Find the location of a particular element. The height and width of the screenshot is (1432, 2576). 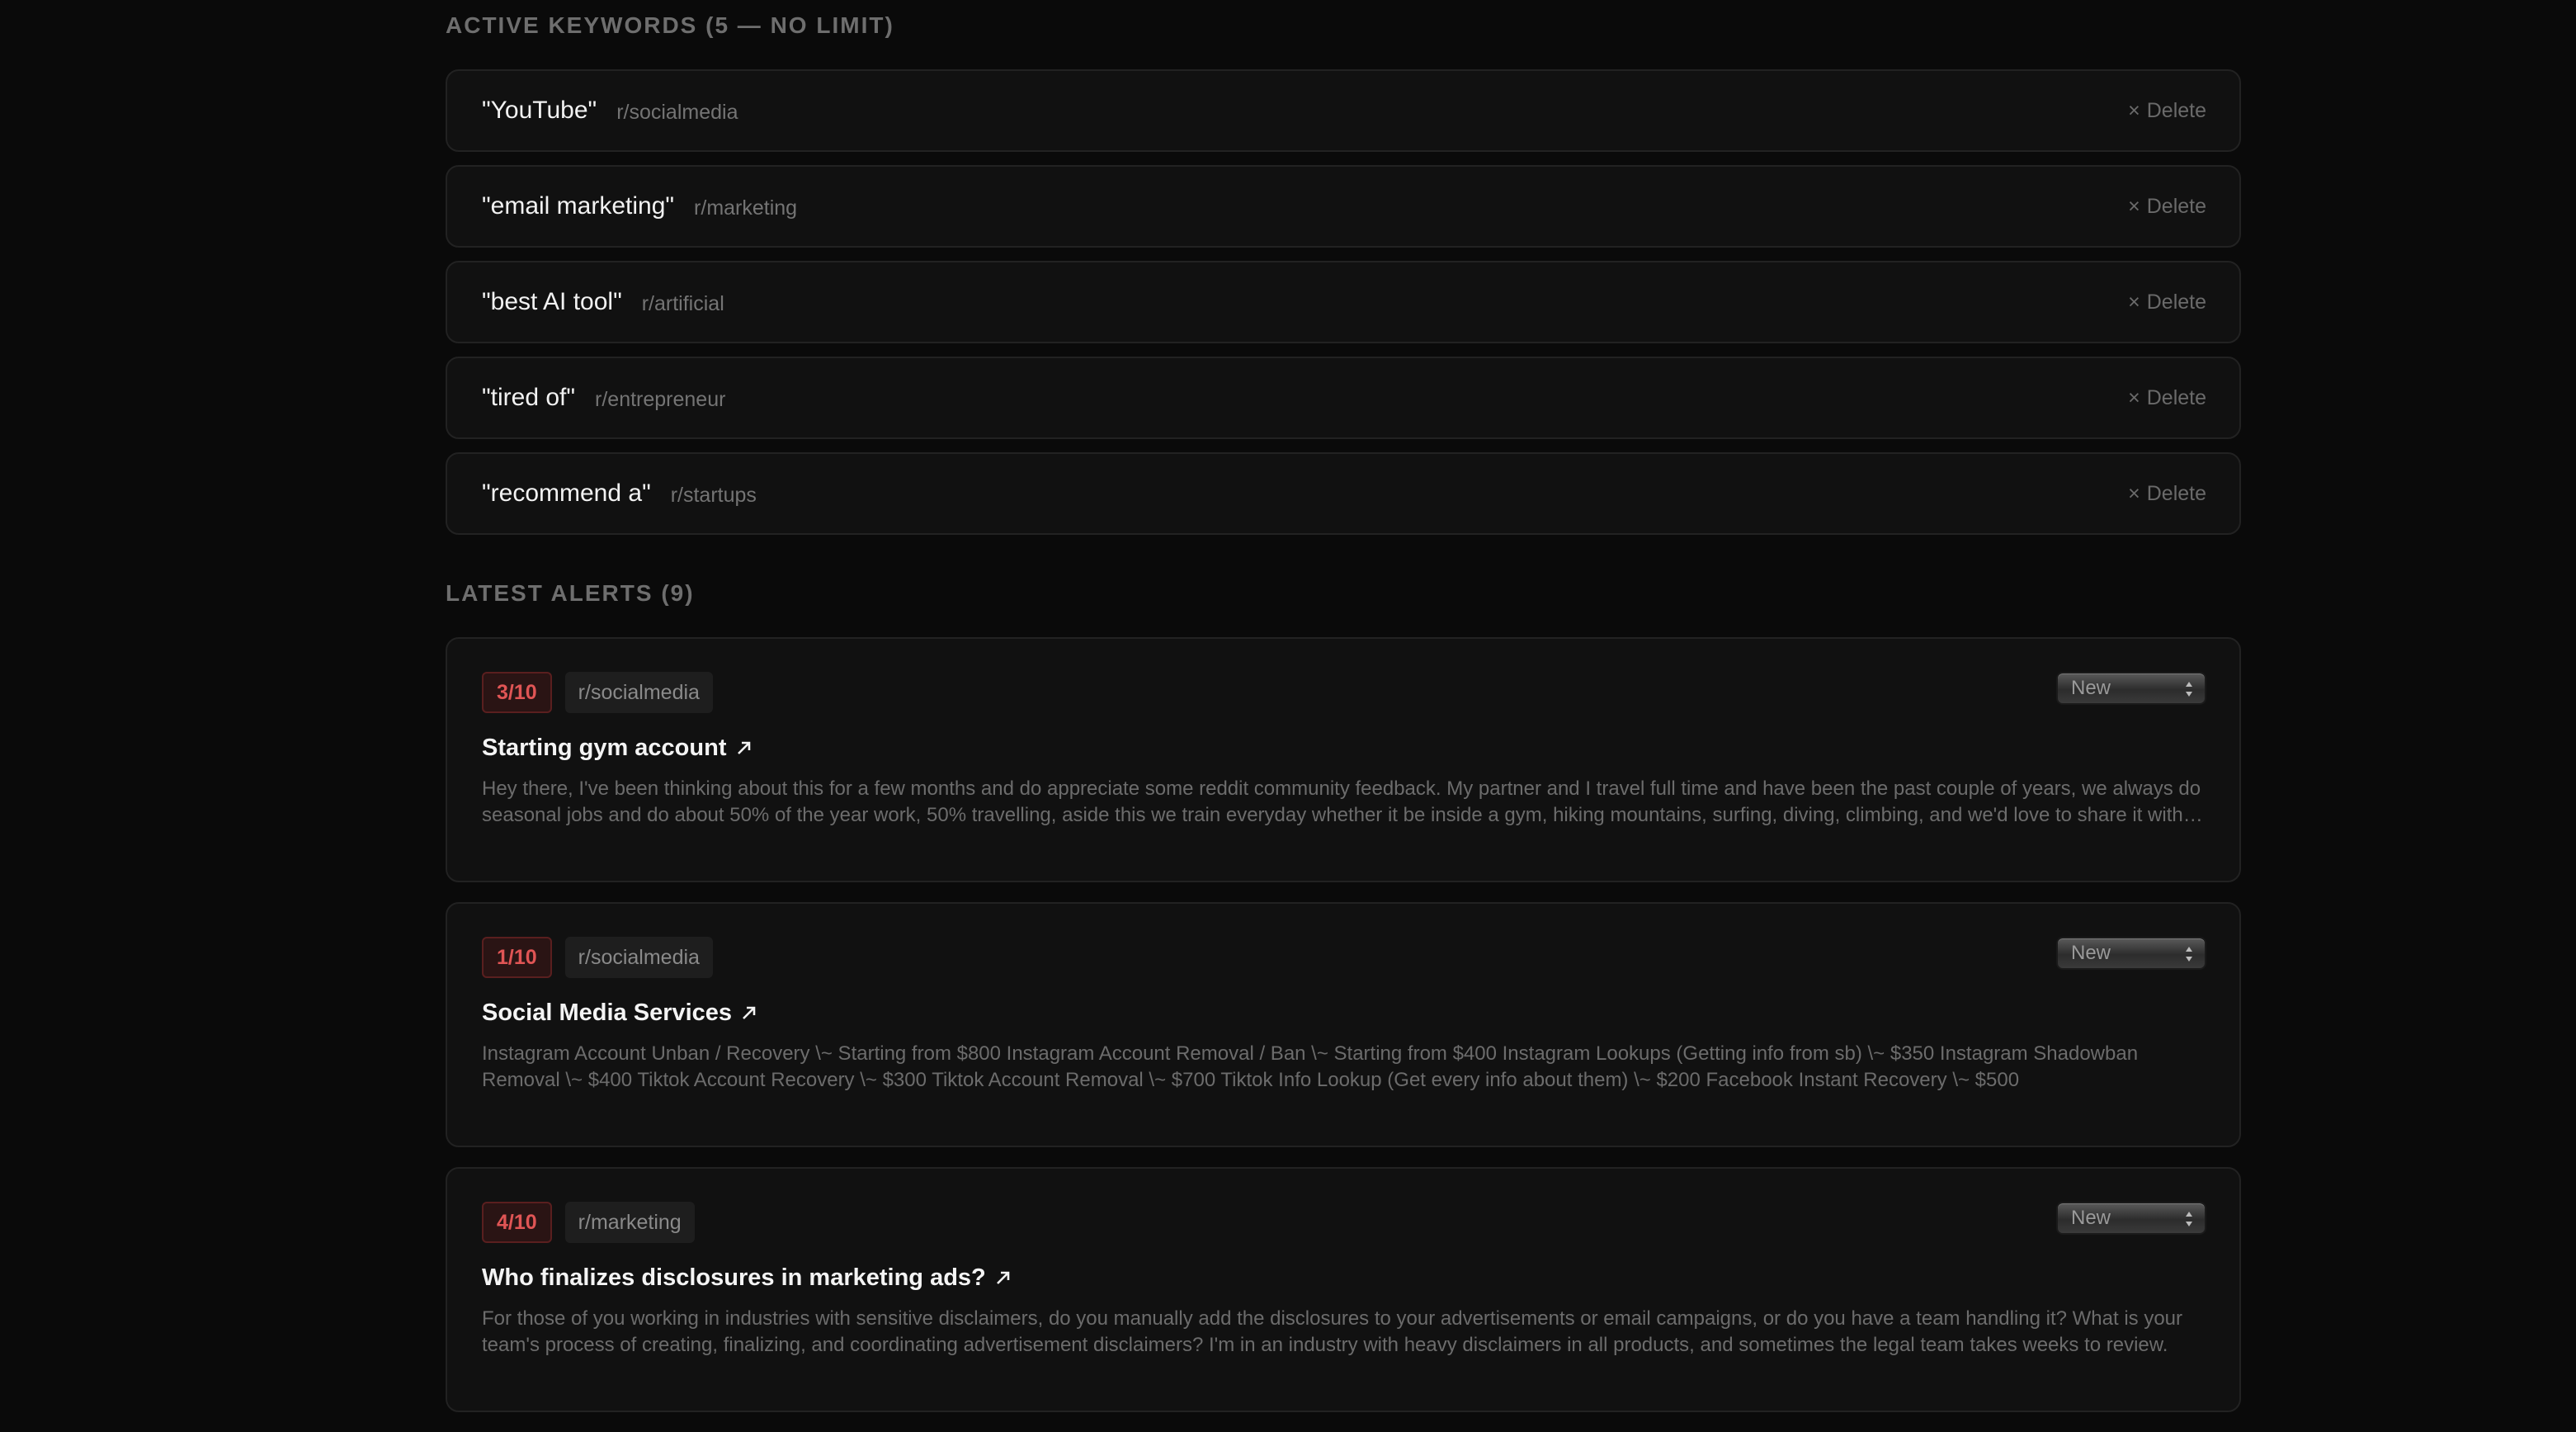

keyword-term: "YouTube" is located at coordinates (539, 111).